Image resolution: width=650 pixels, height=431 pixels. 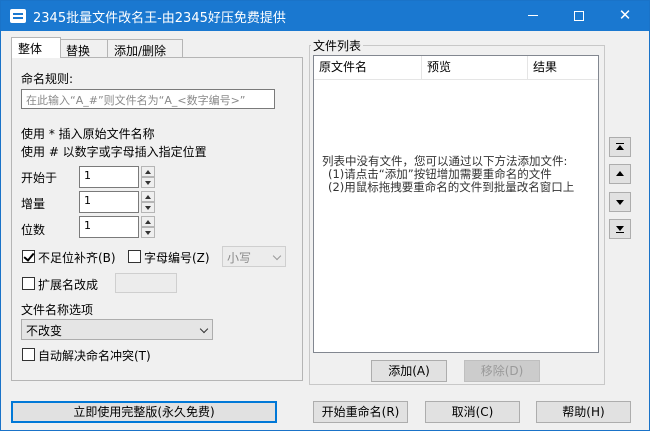 I want to click on name-option-label: 文件名称选项, so click(x=57, y=310).